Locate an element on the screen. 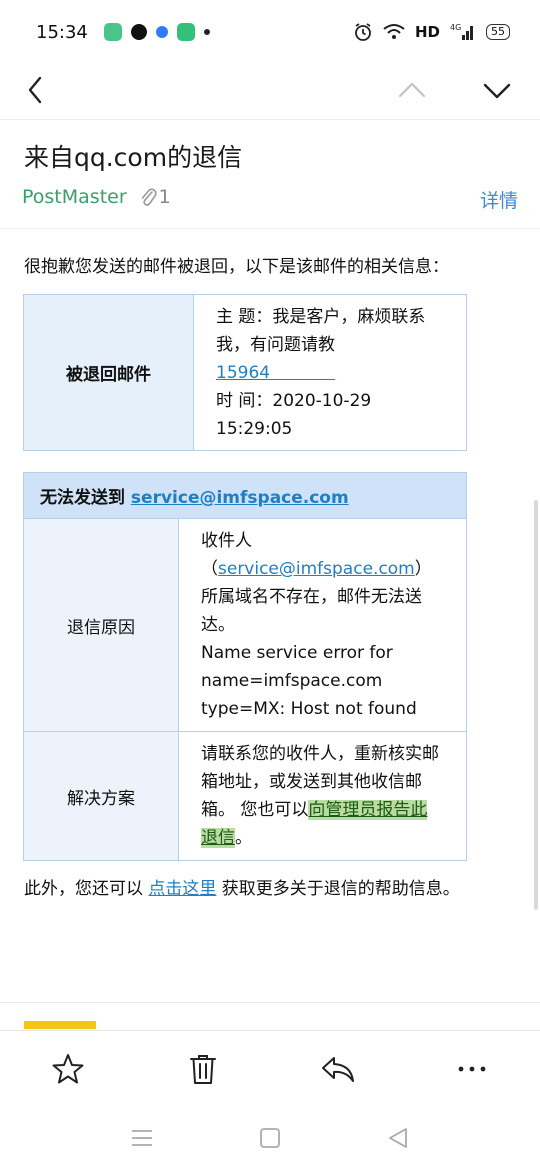  signal-icon: 4G is located at coordinates (461, 31).